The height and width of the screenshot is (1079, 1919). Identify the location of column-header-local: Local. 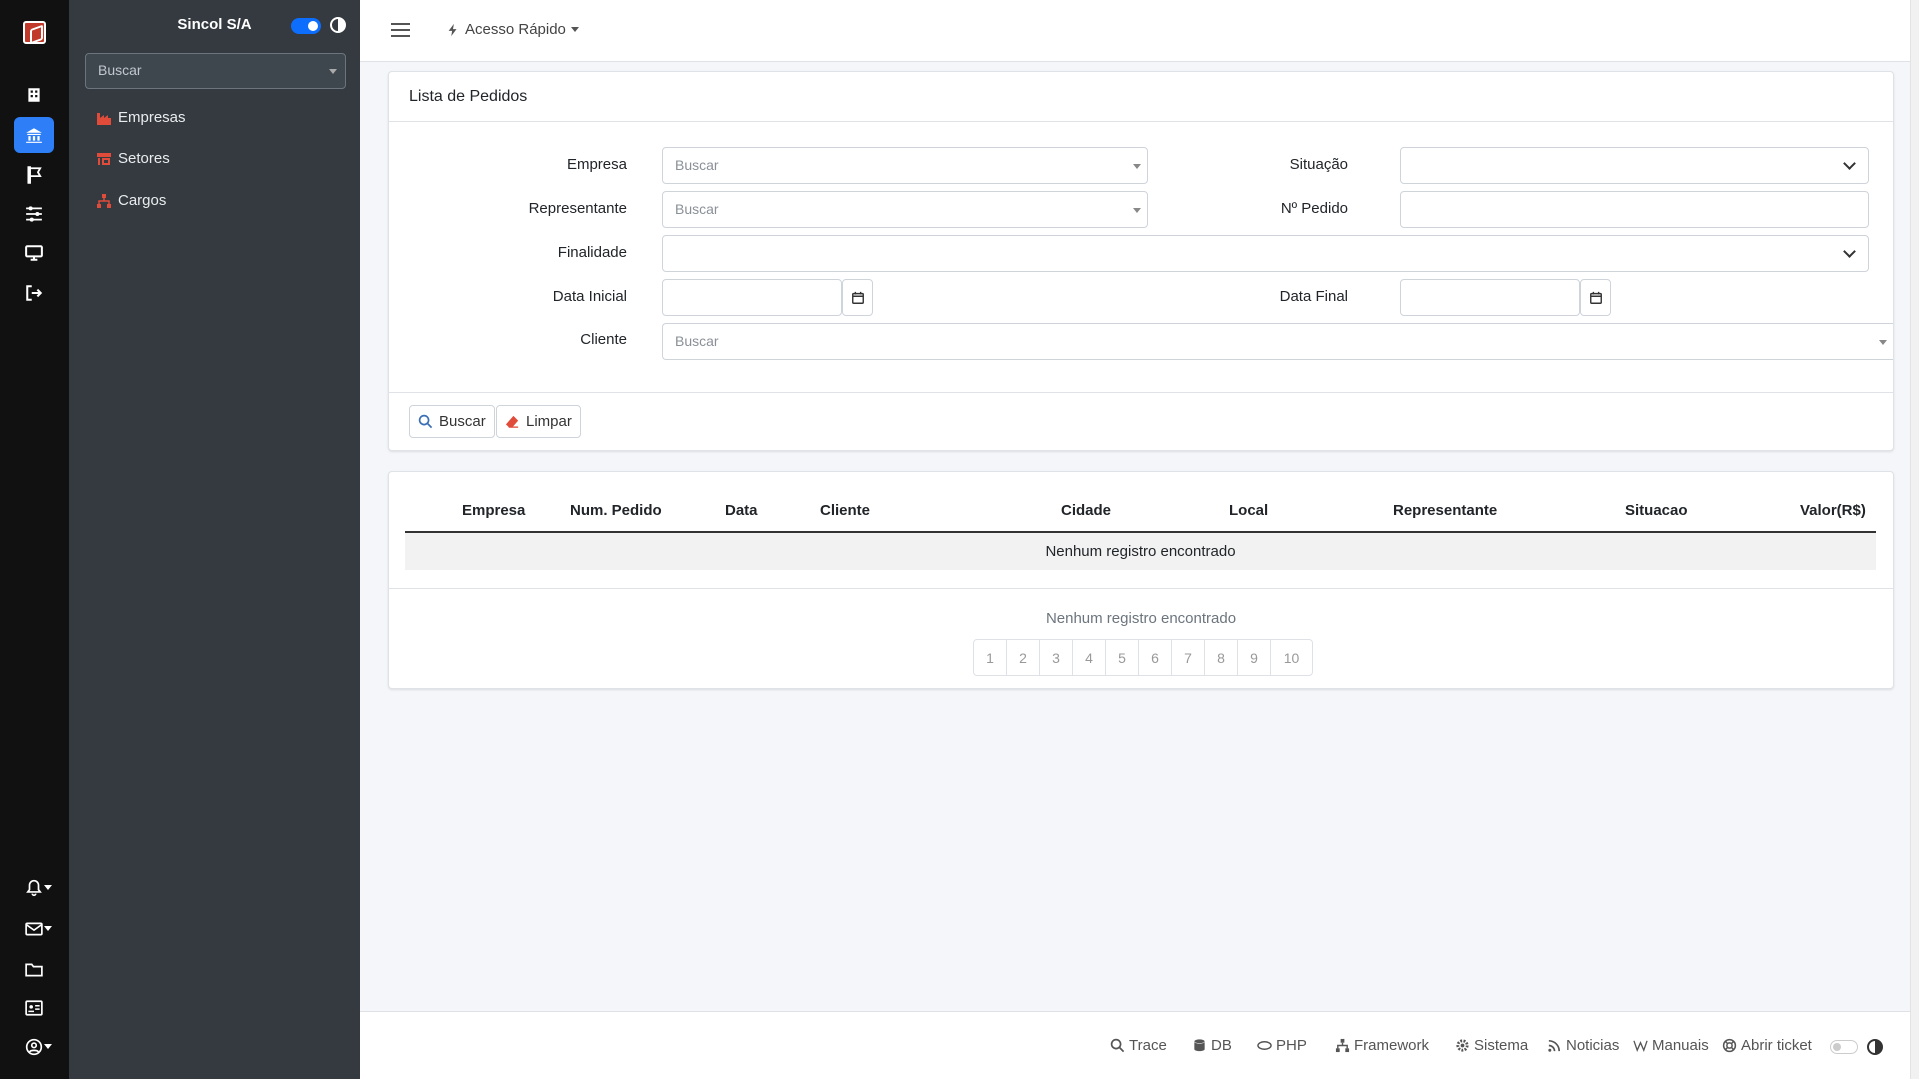
(1248, 510).